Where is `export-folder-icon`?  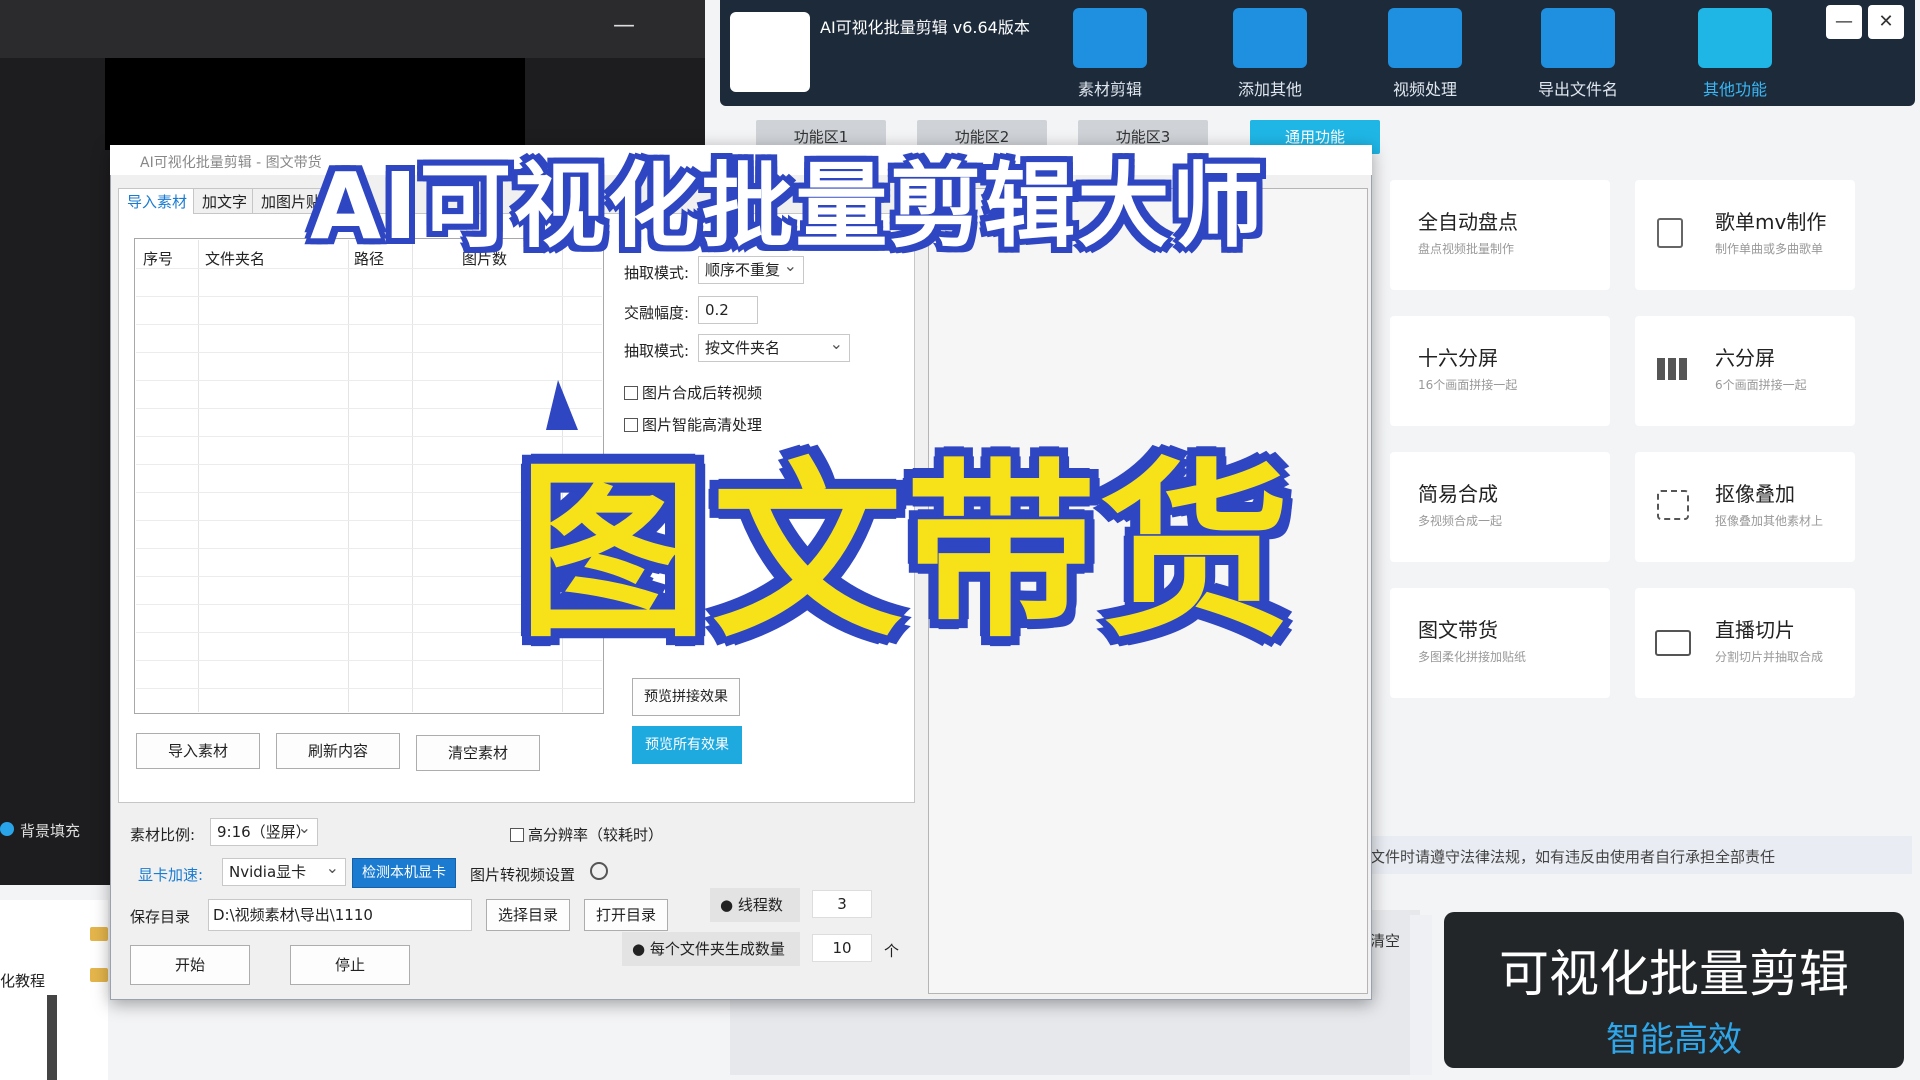
export-folder-icon is located at coordinates (1578, 38).